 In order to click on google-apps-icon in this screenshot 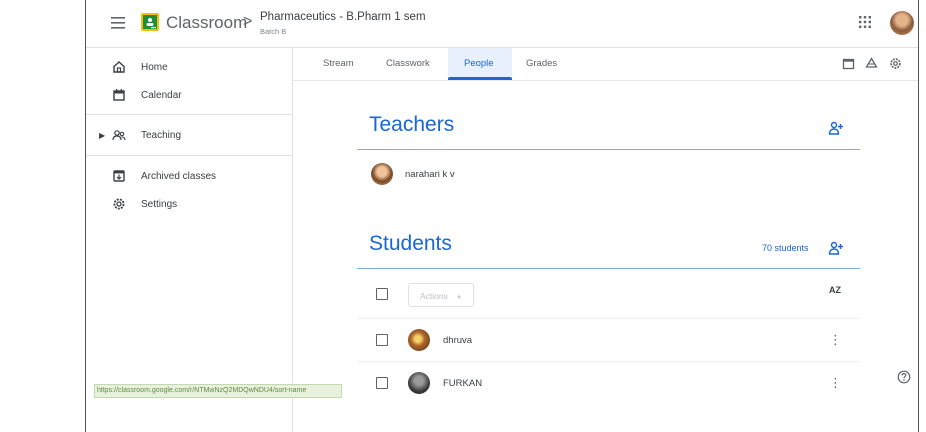, I will do `click(865, 22)`.